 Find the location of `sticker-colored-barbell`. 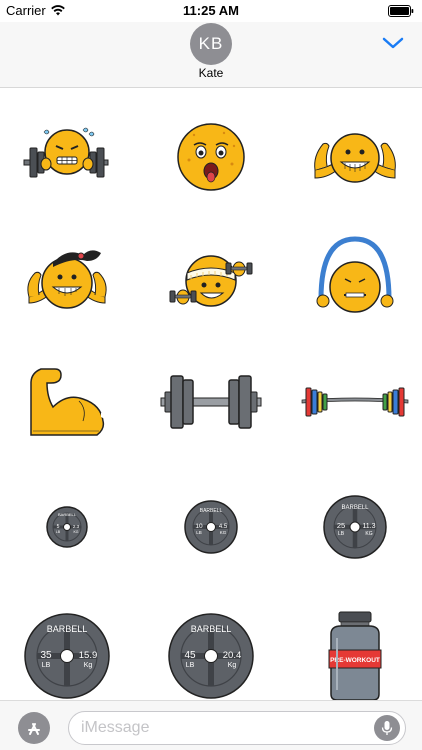

sticker-colored-barbell is located at coordinates (355, 402).